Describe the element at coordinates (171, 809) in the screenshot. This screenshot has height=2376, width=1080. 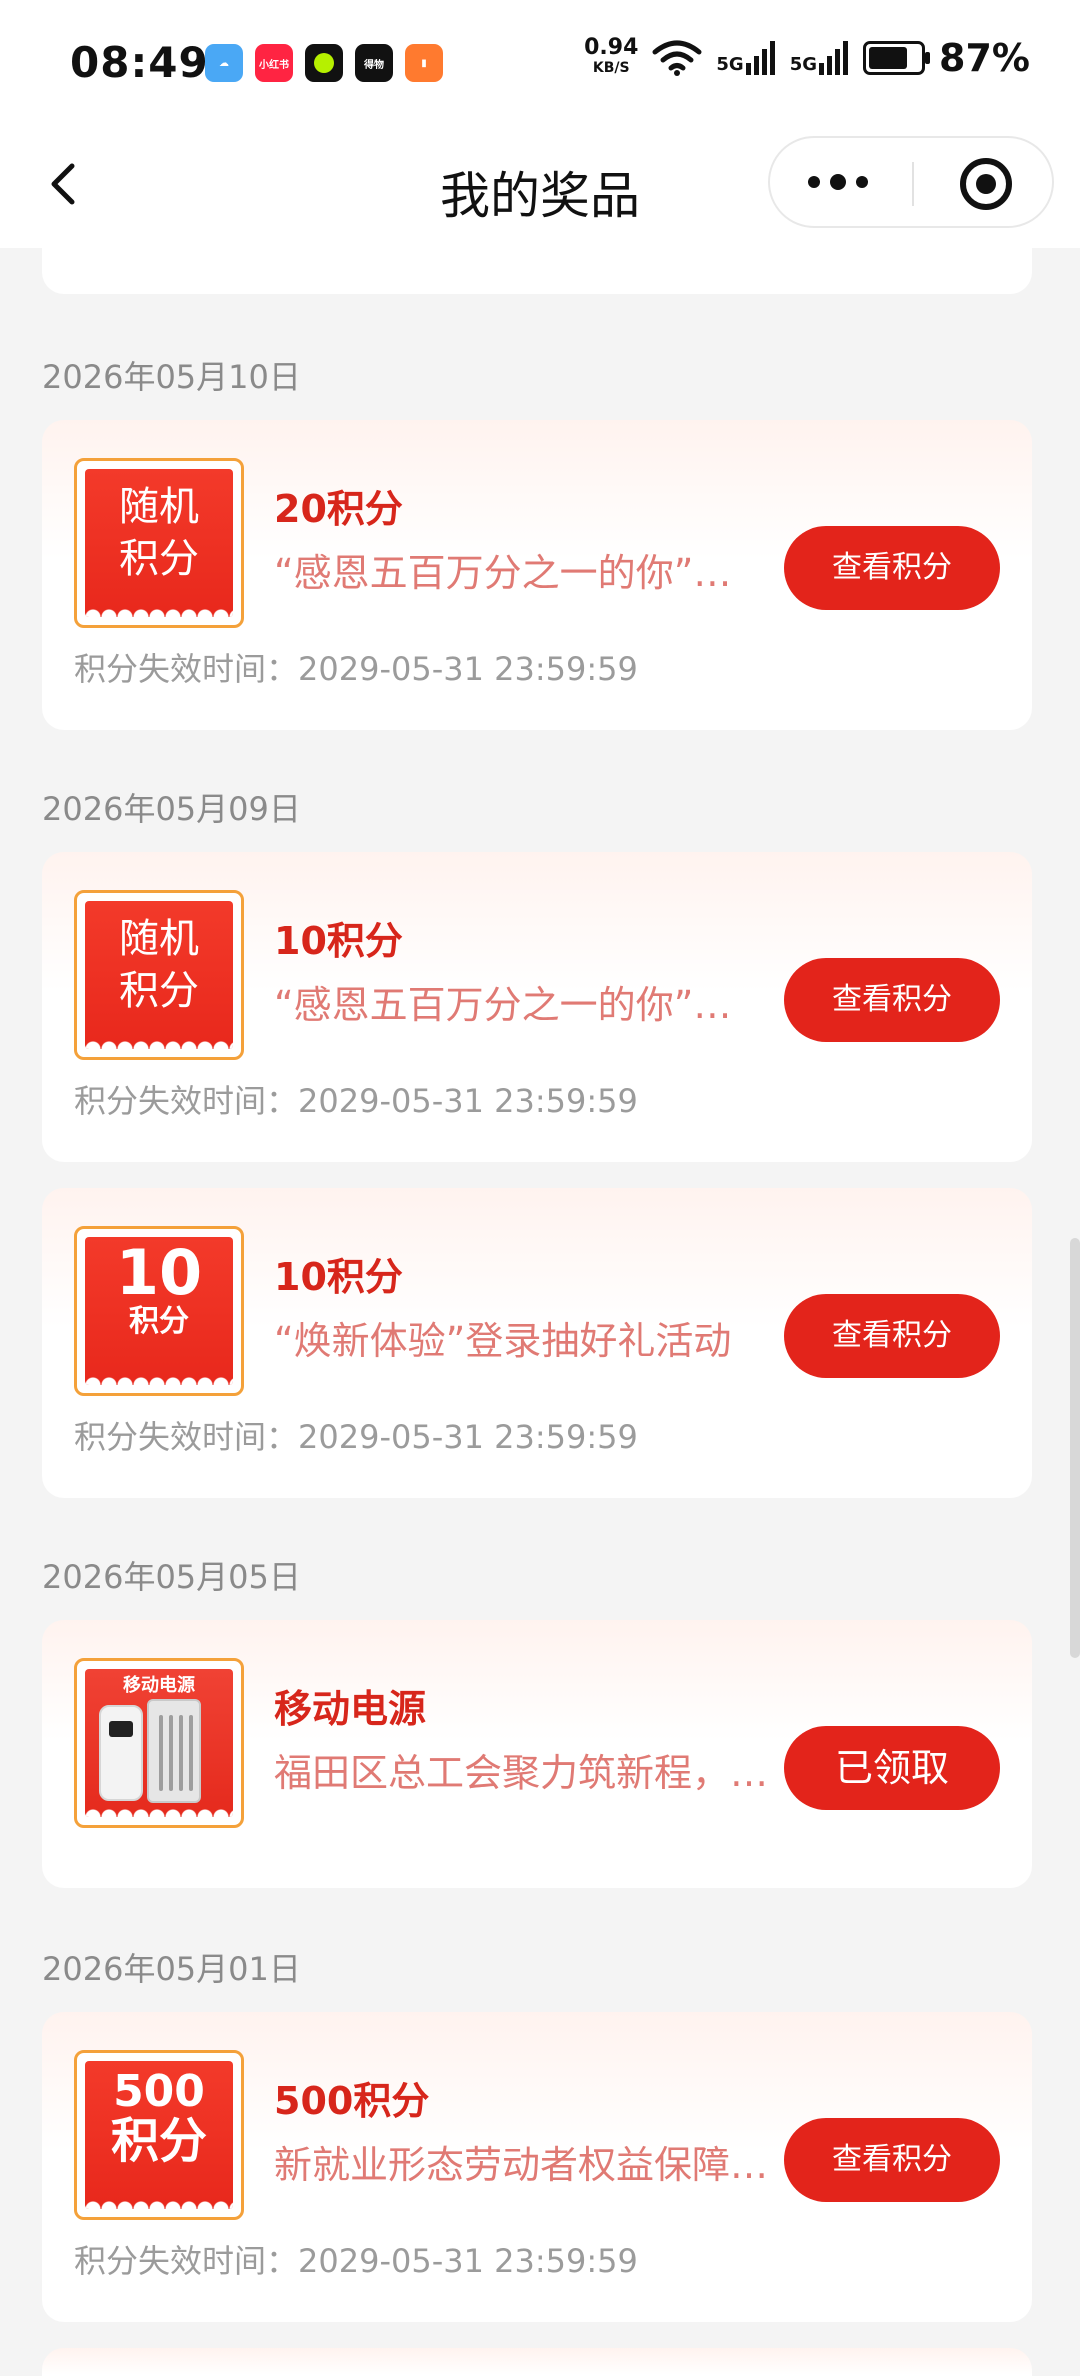
I see `date-header: 2026年05月09日` at that location.